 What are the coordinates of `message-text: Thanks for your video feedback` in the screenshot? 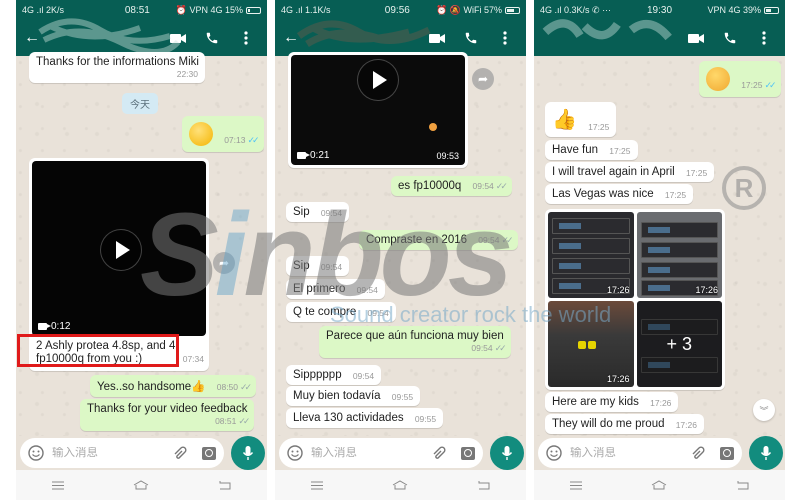 It's located at (167, 409).